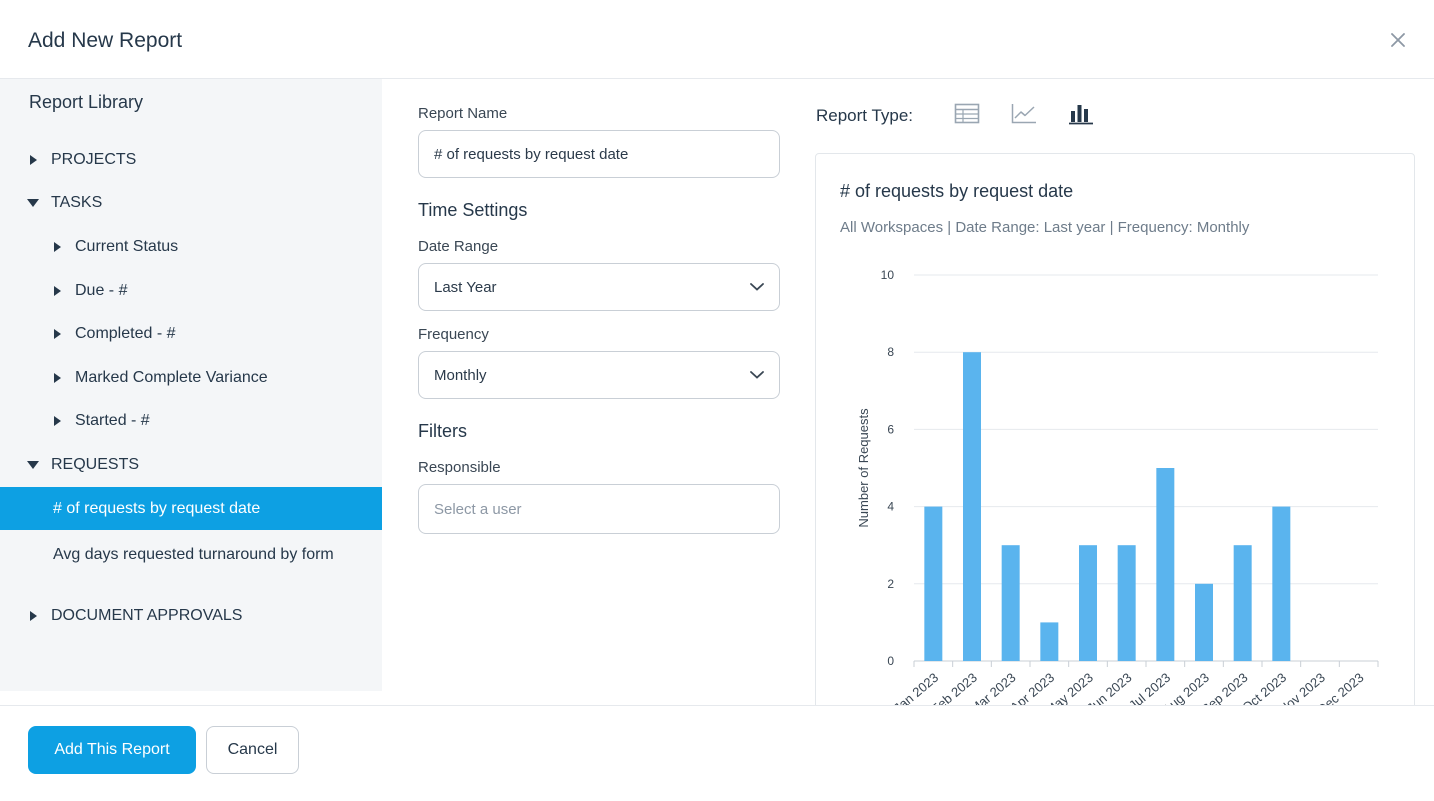  What do you see at coordinates (717, 753) in the screenshot?
I see `dialog-footer: Add This Report Cancel` at bounding box center [717, 753].